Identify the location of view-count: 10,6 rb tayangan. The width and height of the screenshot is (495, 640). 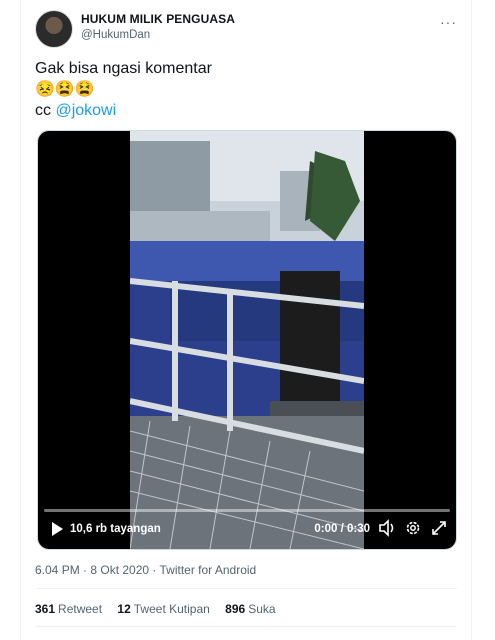
(115, 529).